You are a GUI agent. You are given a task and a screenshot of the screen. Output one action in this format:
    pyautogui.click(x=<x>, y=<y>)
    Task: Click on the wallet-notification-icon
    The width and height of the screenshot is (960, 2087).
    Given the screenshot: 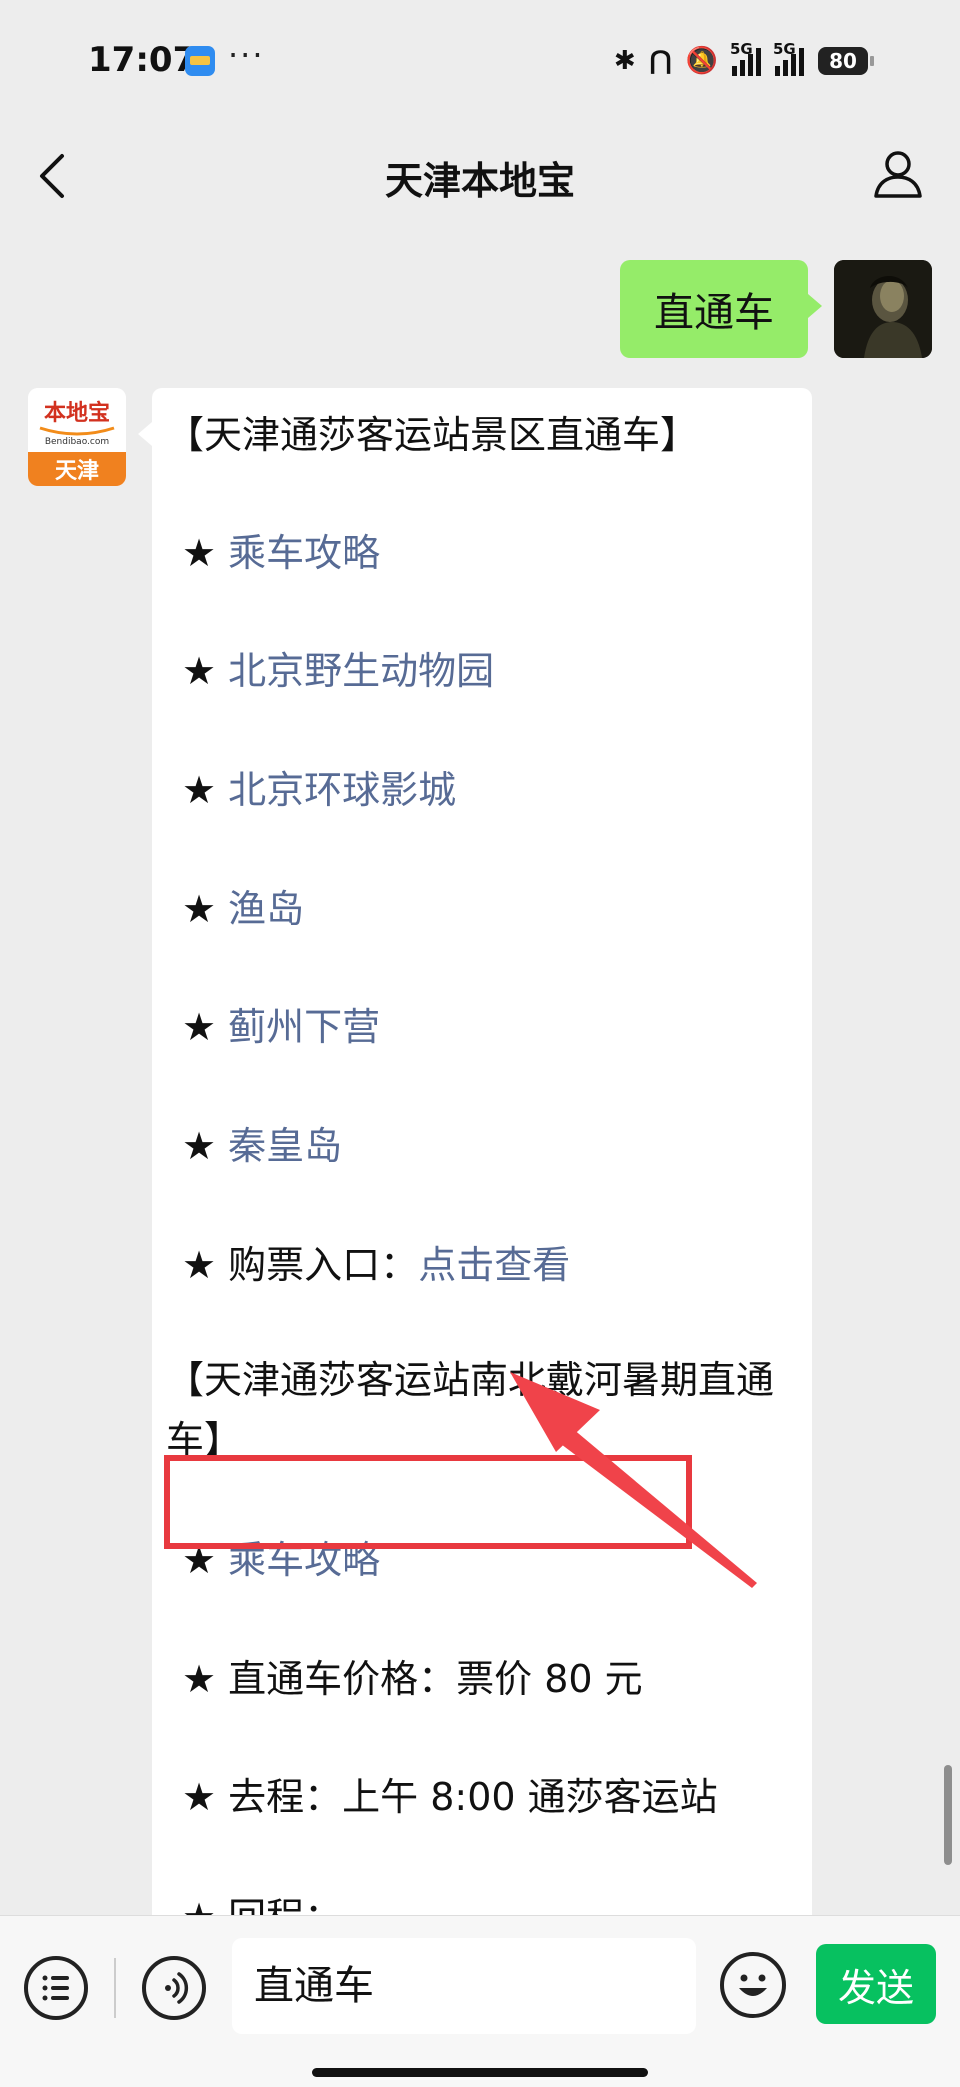 What is the action you would take?
    pyautogui.click(x=200, y=61)
    